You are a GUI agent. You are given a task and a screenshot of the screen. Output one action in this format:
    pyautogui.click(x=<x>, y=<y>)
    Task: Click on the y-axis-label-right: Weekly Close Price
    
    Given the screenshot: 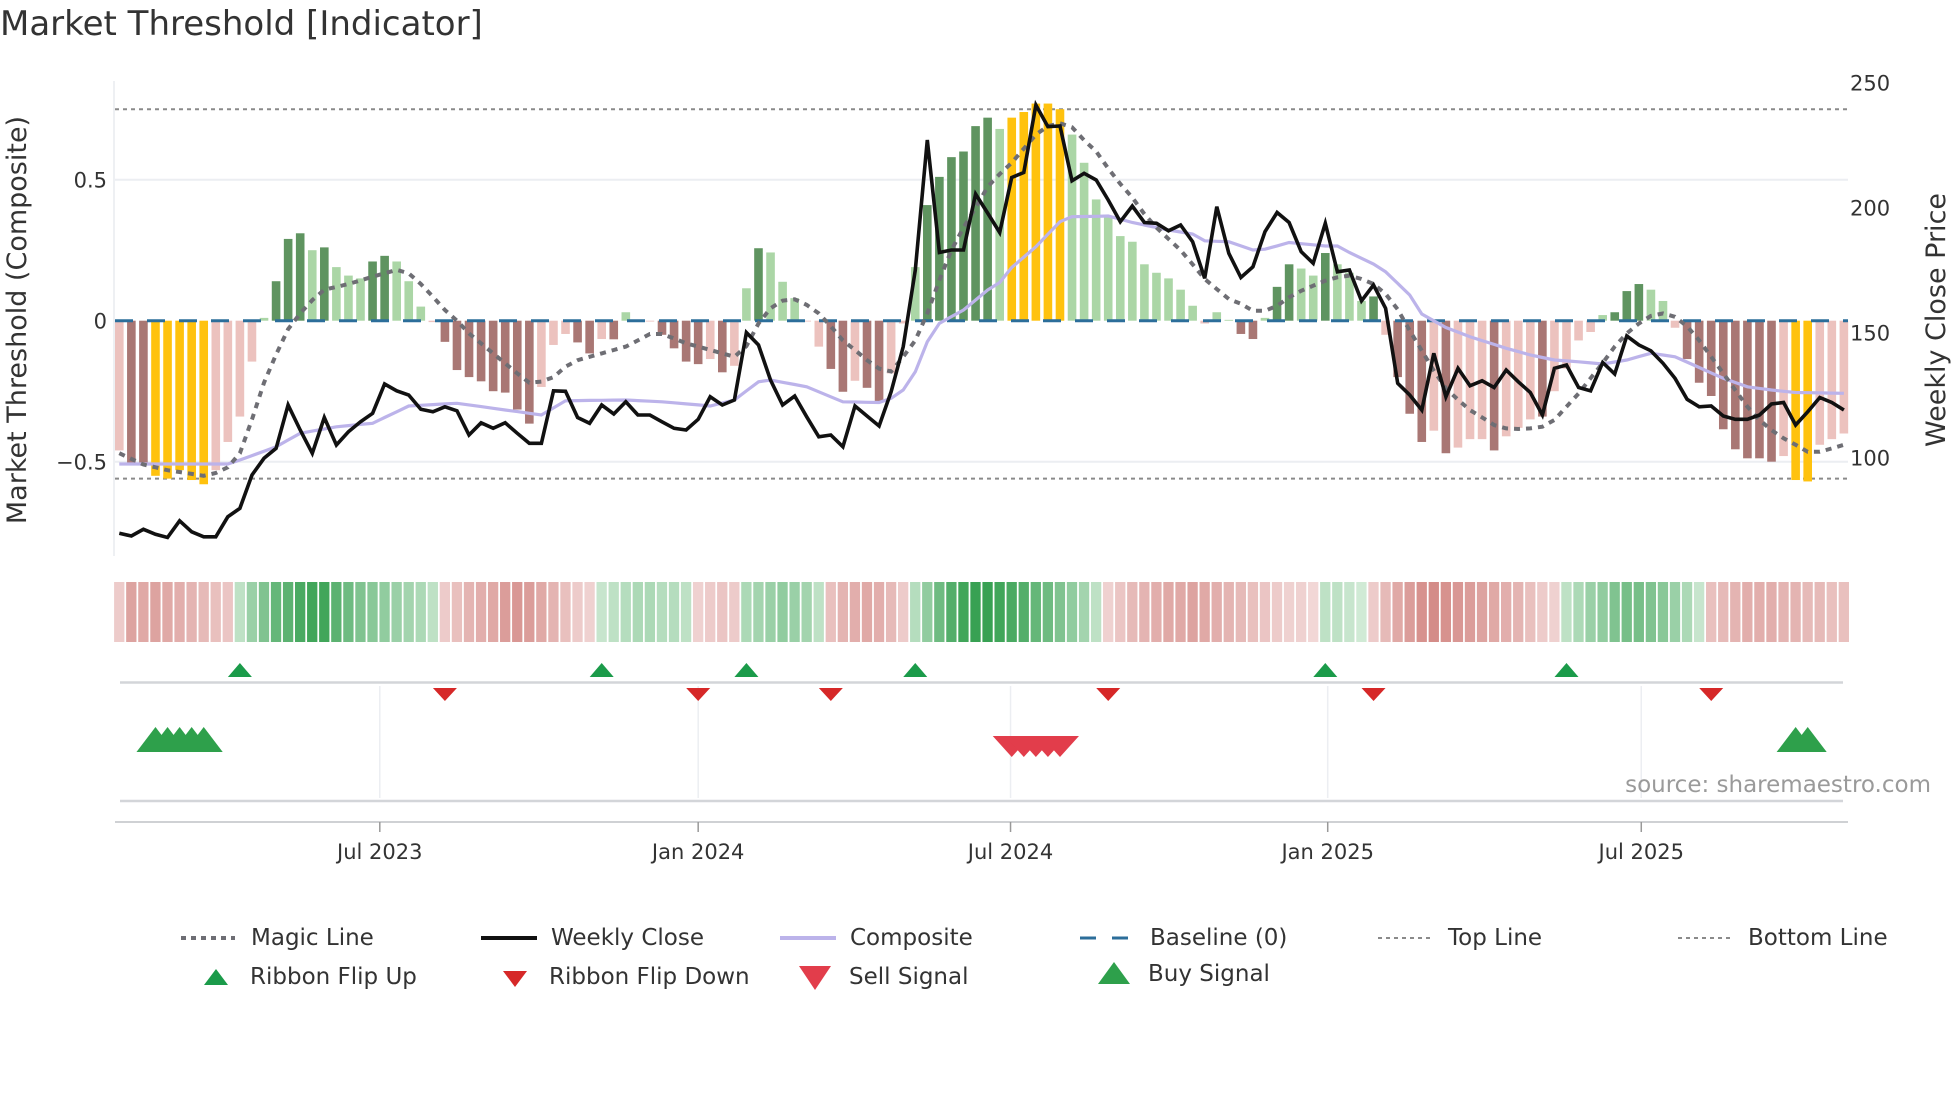 What is the action you would take?
    pyautogui.click(x=1936, y=320)
    